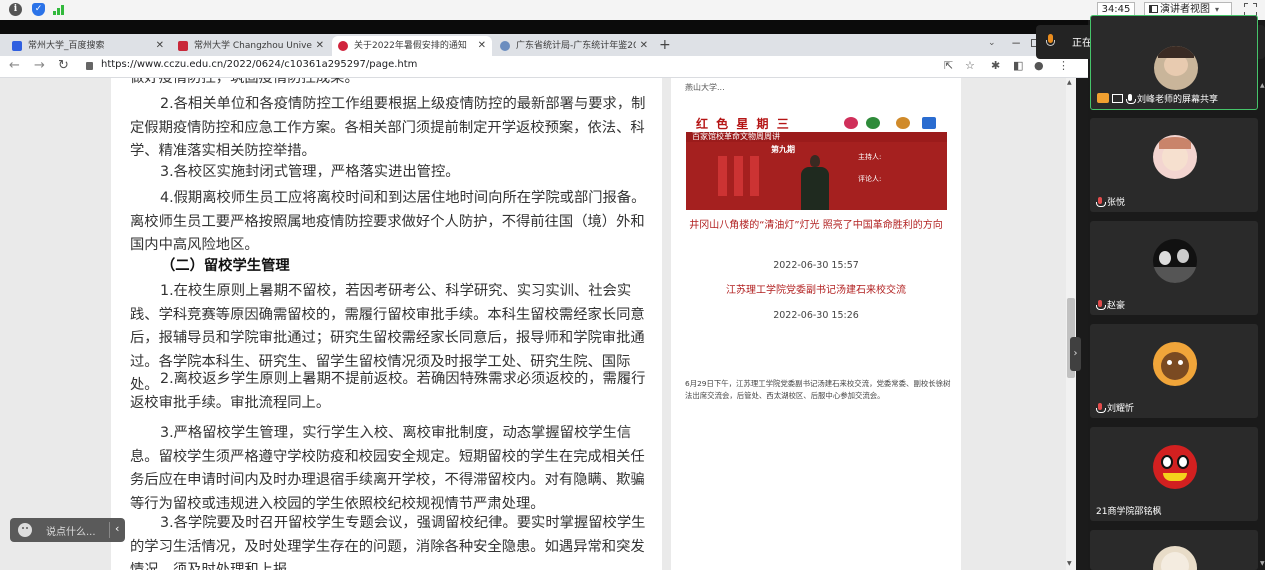 This screenshot has width=1265, height=570. I want to click on tab-title: 关于2022年暑假安排的通知, so click(410, 46).